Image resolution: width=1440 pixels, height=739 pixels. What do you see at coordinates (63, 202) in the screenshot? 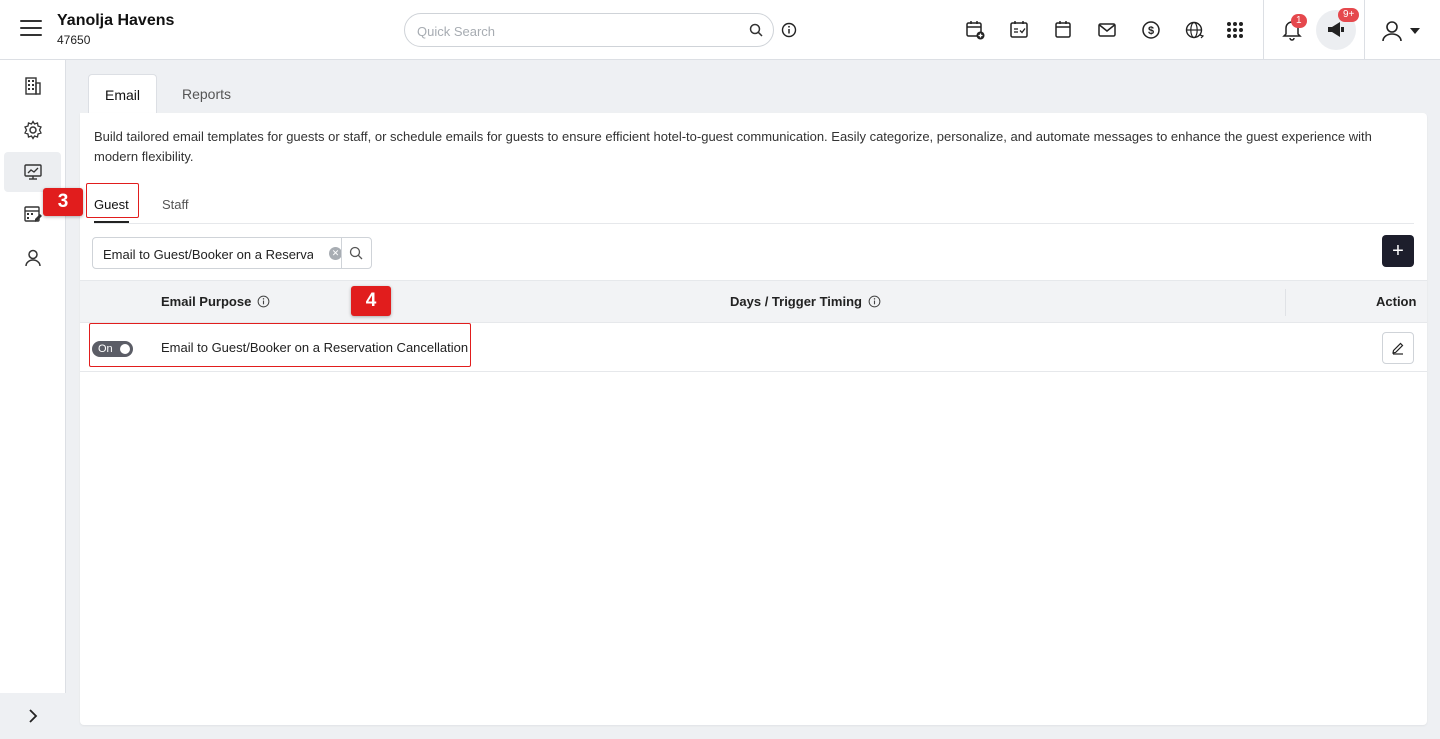
I see `step-badge-3: 3` at bounding box center [63, 202].